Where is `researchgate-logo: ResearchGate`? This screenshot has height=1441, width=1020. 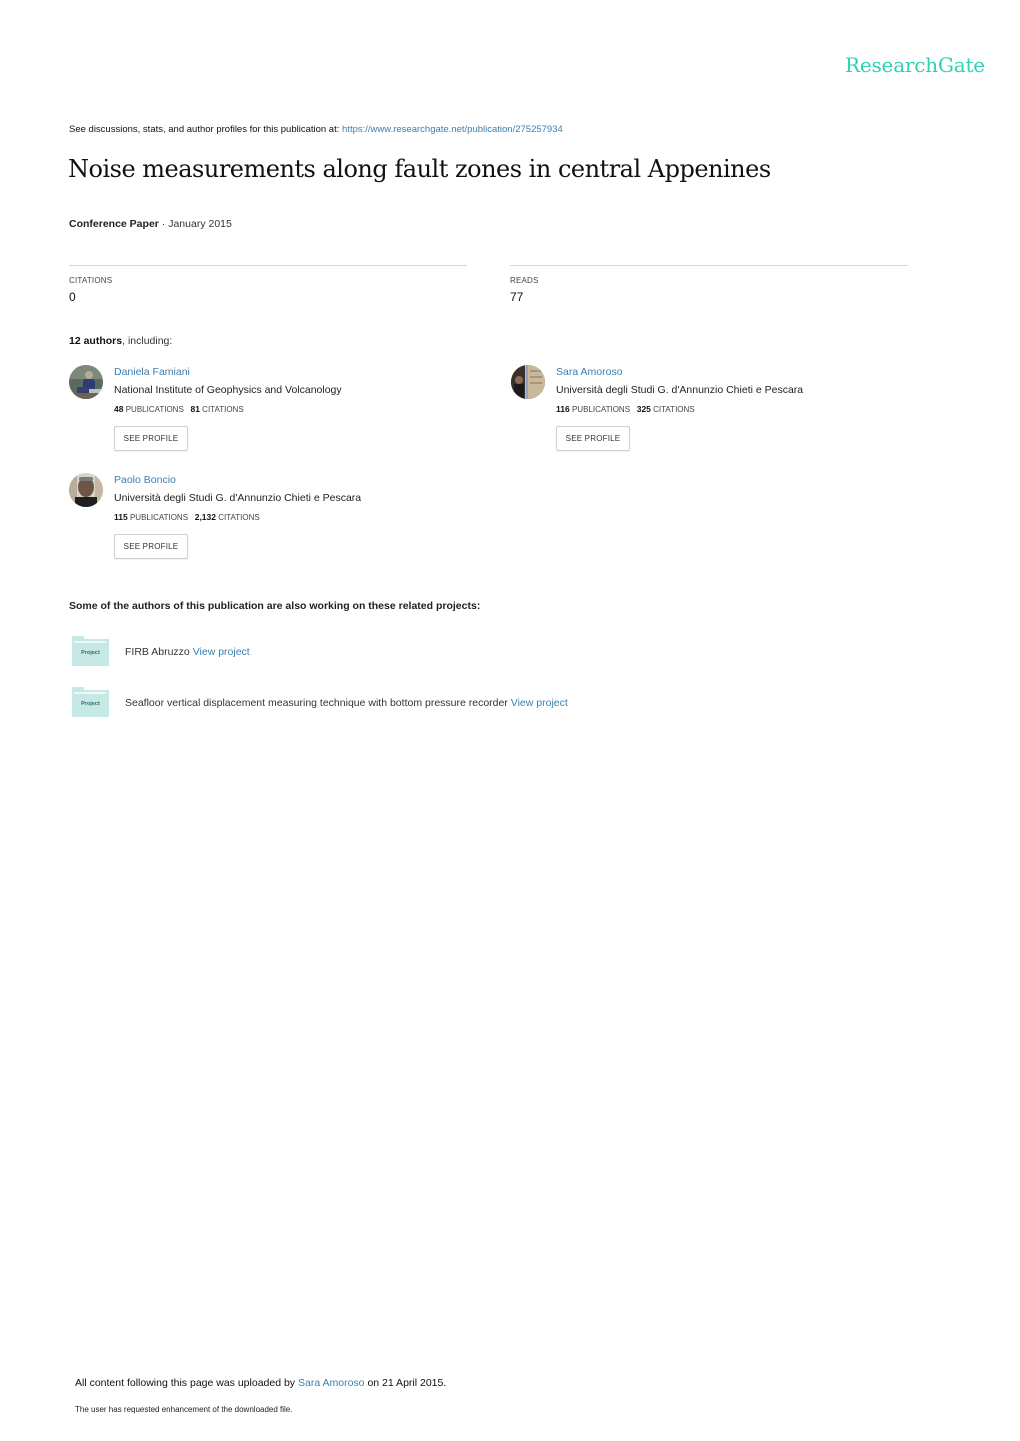 researchgate-logo: ResearchGate is located at coordinates (915, 65).